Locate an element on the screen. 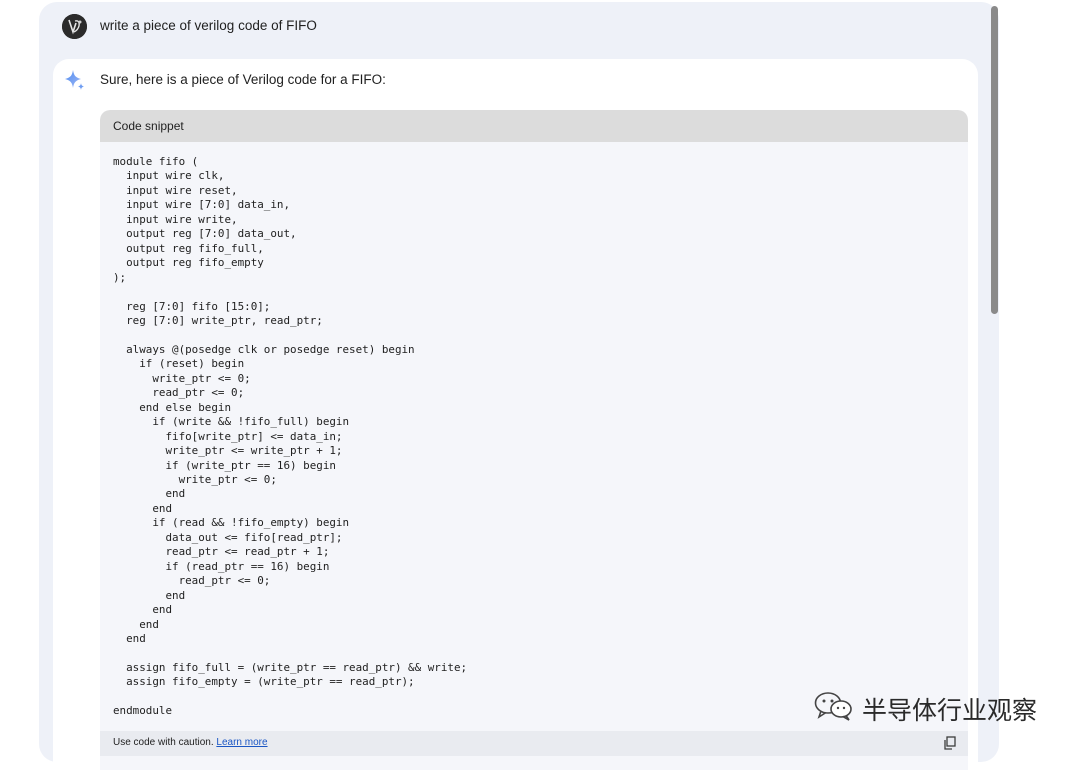  copy-icon is located at coordinates (949, 743).